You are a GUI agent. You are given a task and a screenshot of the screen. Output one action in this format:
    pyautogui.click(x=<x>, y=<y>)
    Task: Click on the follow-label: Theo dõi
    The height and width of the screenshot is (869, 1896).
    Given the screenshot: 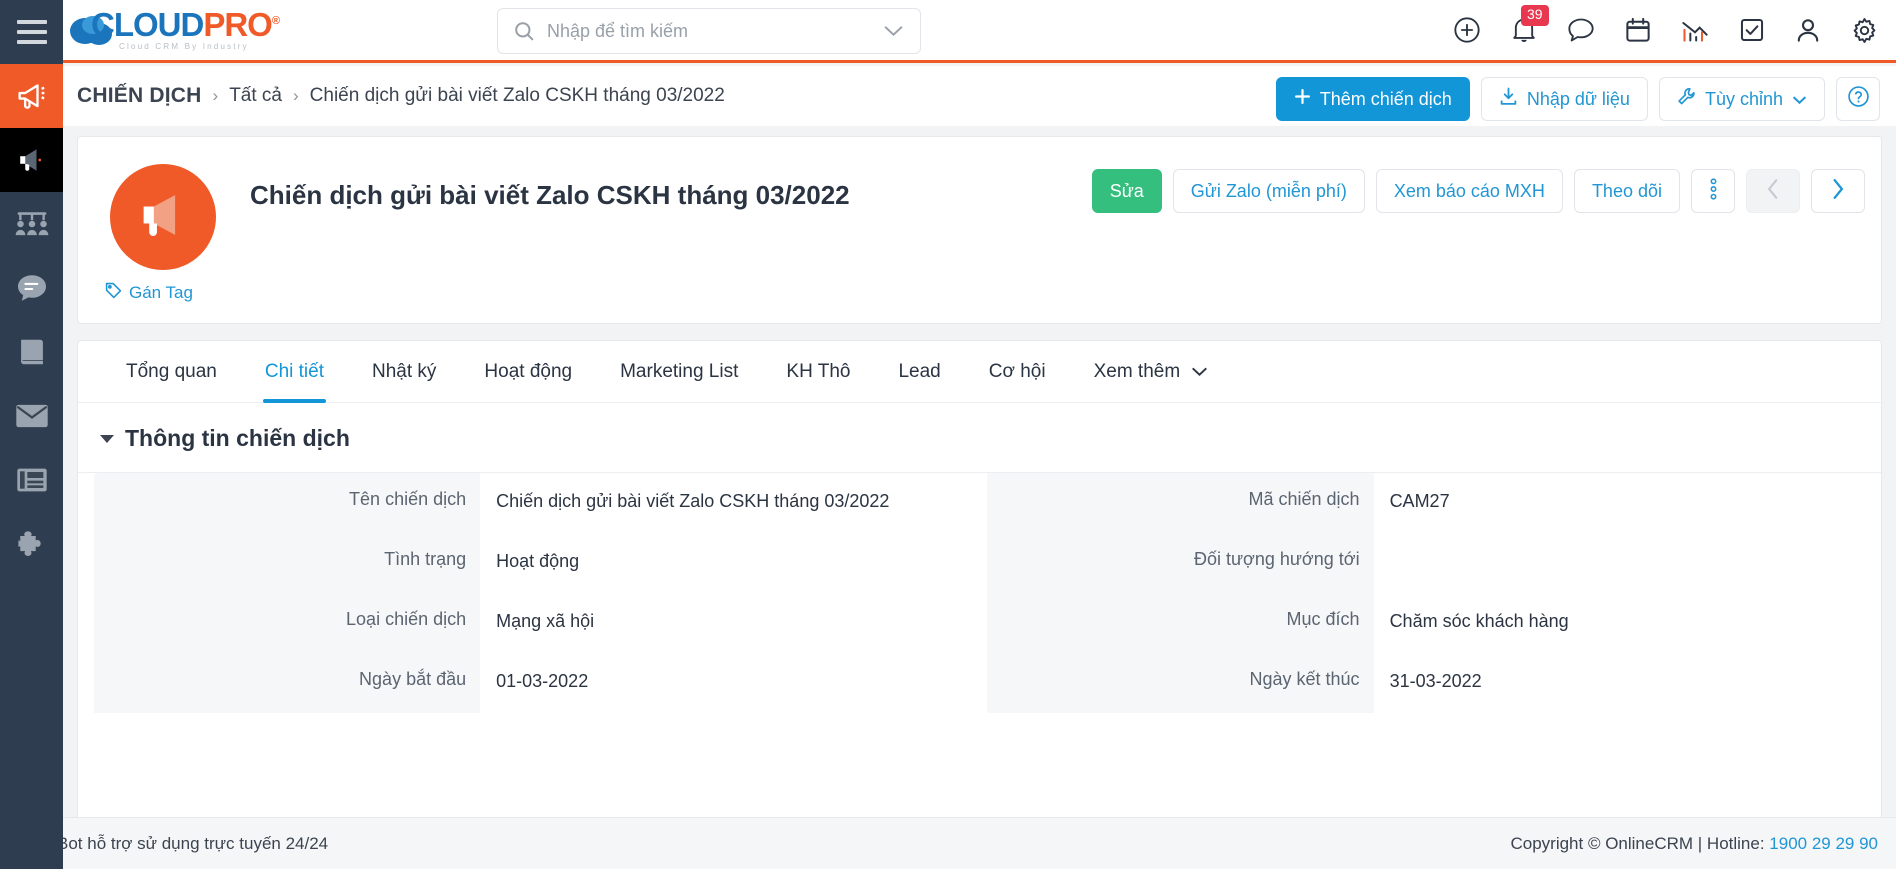 What is the action you would take?
    pyautogui.click(x=1626, y=190)
    